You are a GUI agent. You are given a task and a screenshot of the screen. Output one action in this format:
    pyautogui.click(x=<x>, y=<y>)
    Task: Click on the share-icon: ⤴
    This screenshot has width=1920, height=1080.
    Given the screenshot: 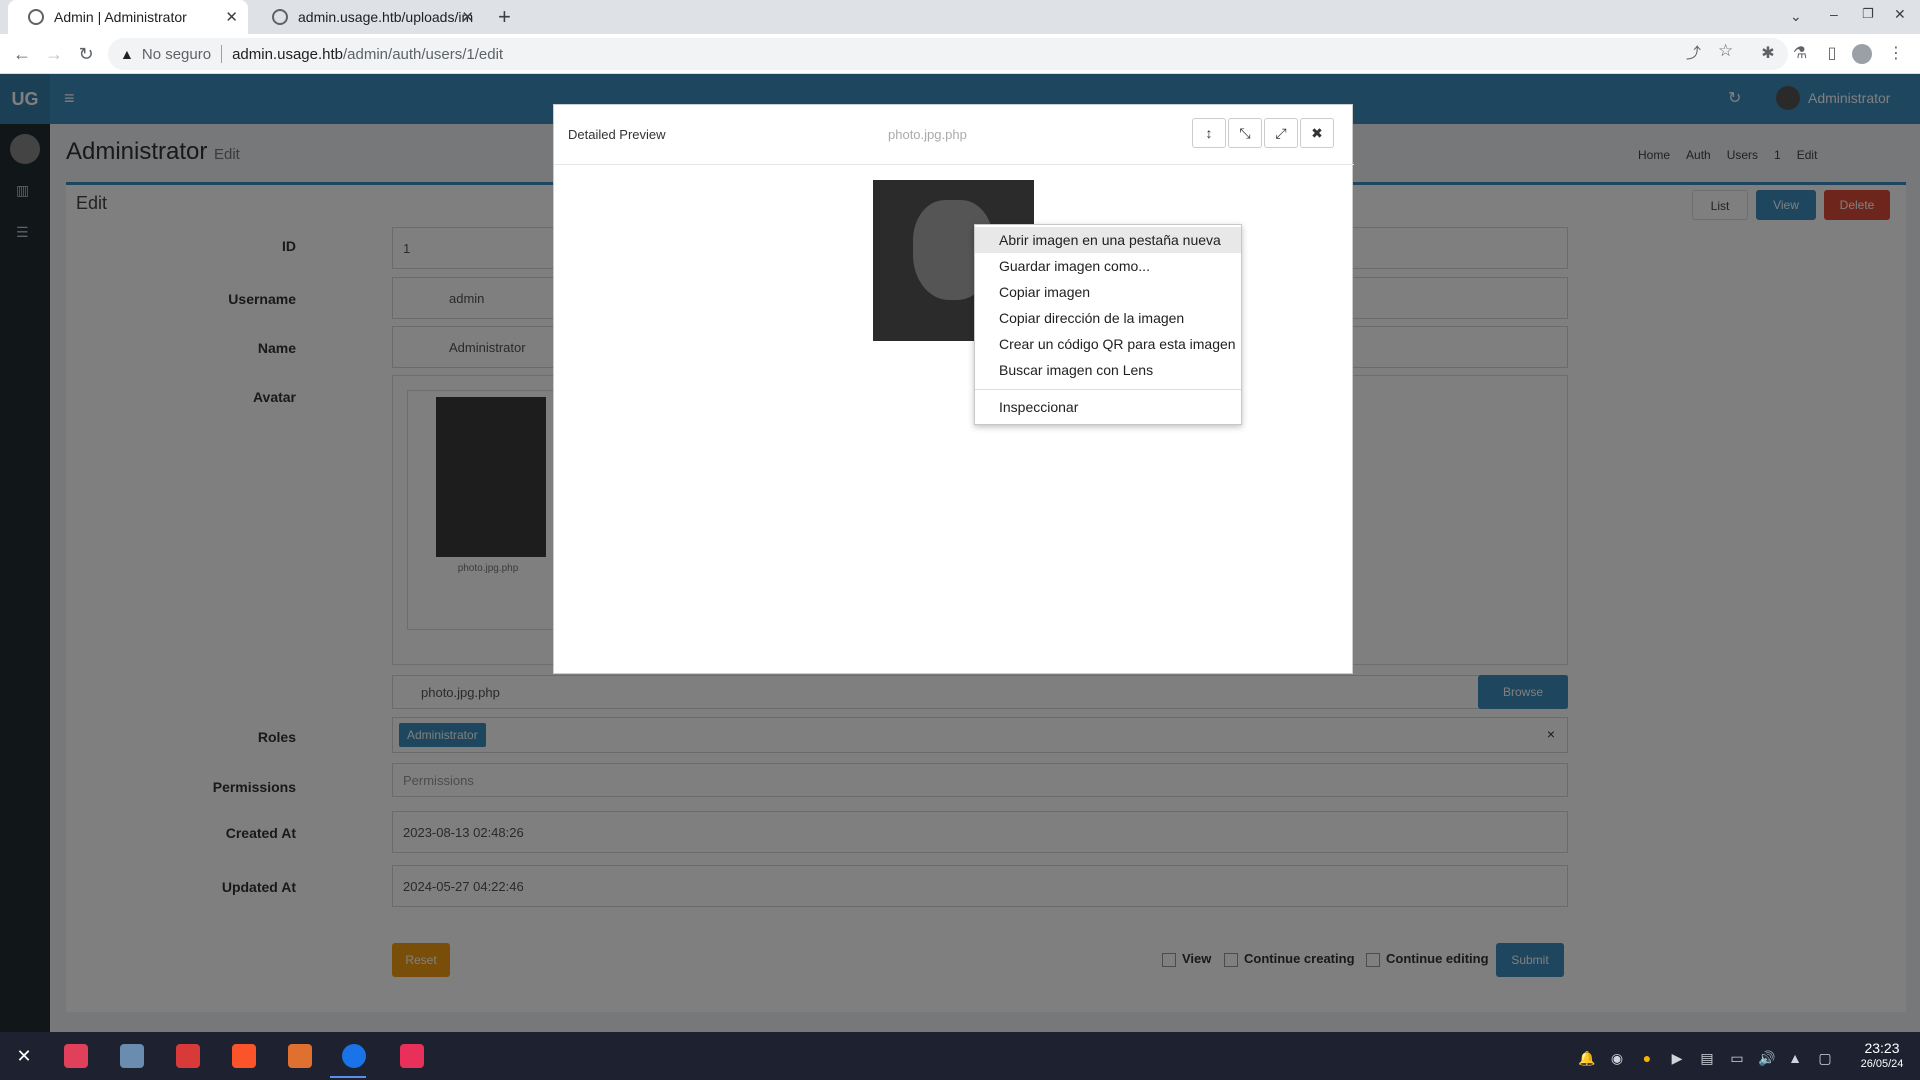 What is the action you would take?
    pyautogui.click(x=1693, y=52)
    